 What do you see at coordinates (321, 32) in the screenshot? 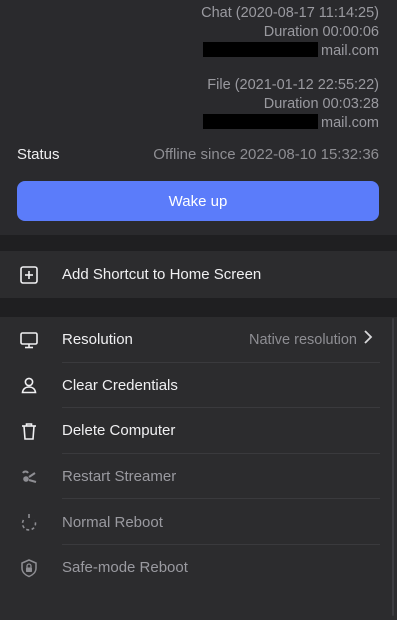
I see `session-duration: Duration 00:00:06` at bounding box center [321, 32].